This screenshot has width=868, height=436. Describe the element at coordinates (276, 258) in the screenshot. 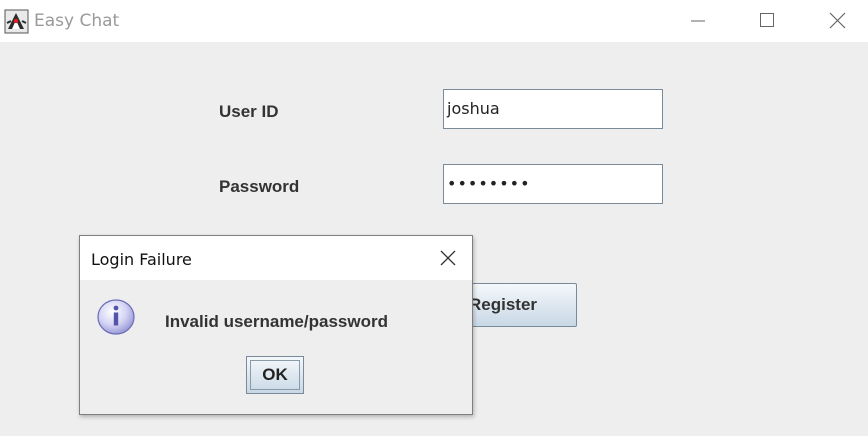

I see `dialog-titlebar: Login Failure` at that location.